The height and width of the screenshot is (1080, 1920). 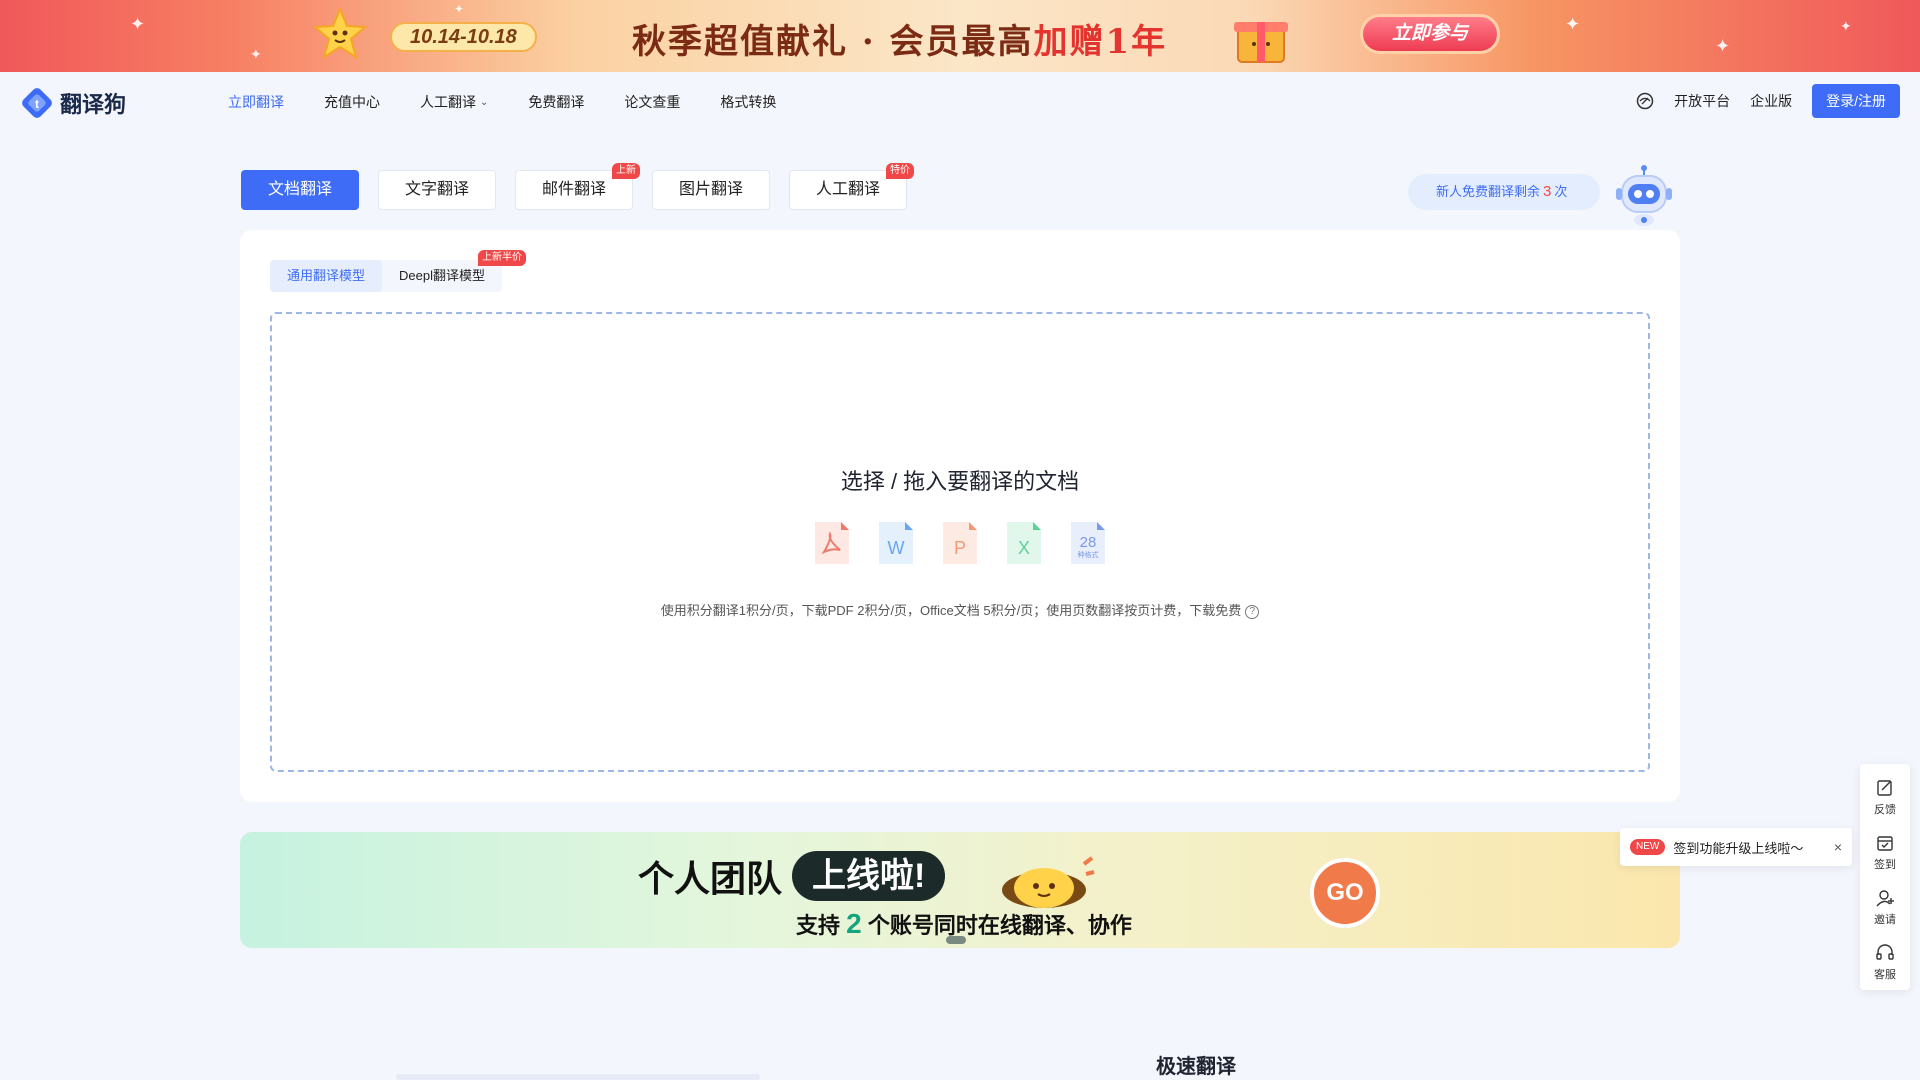 I want to click on ppt-file-icon: P, so click(x=960, y=543).